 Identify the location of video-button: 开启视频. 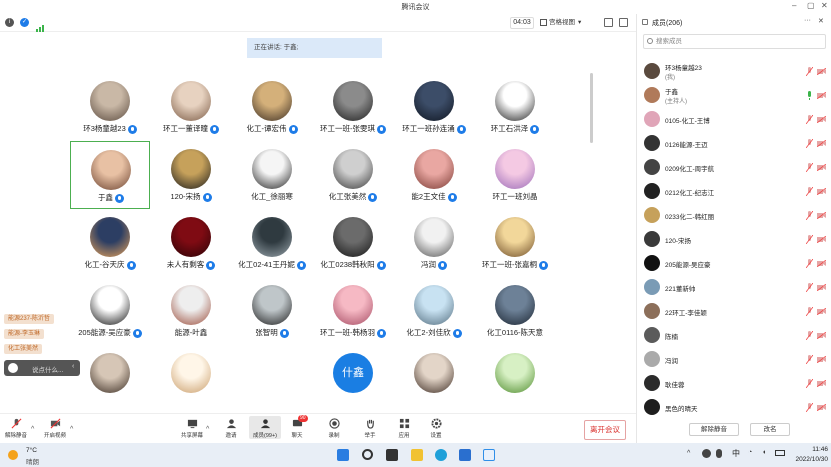
(55, 428).